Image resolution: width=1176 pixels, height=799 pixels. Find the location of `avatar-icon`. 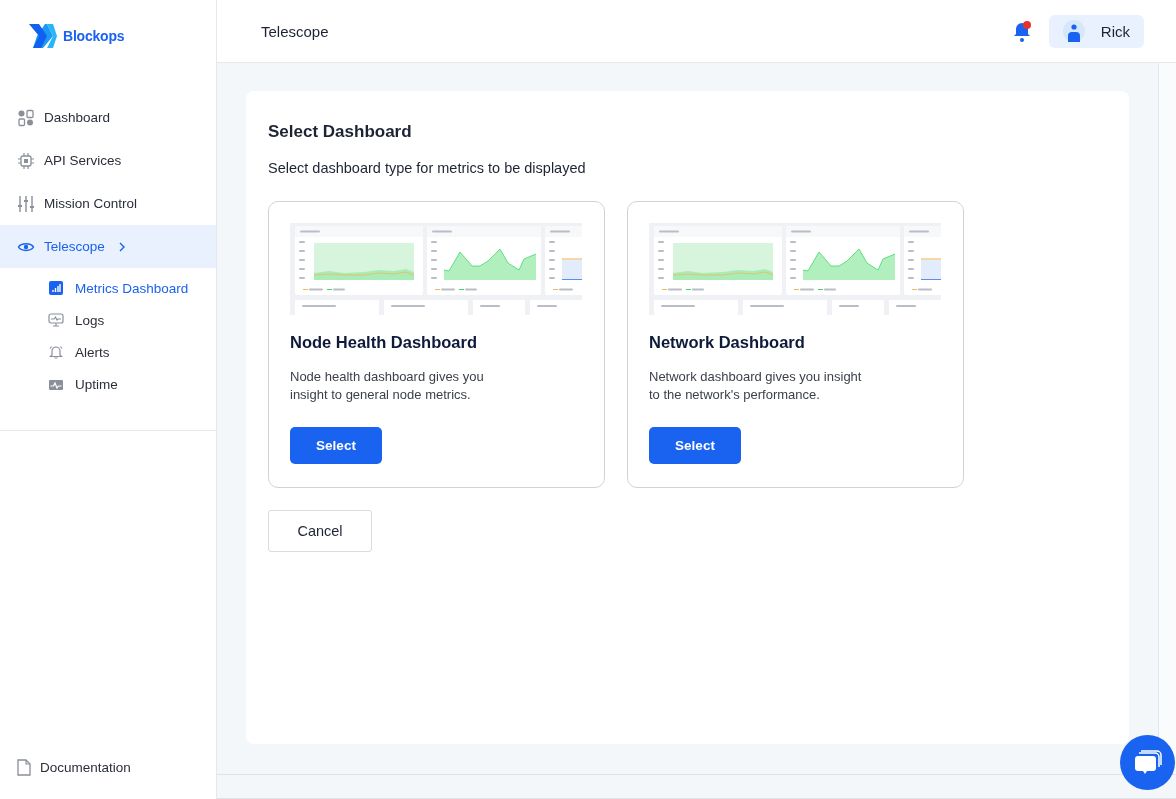

avatar-icon is located at coordinates (1073, 31).